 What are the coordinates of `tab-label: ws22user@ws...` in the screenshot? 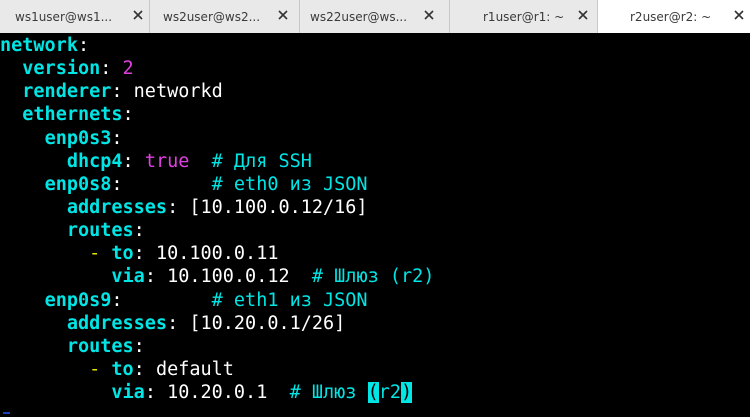 It's located at (359, 17).